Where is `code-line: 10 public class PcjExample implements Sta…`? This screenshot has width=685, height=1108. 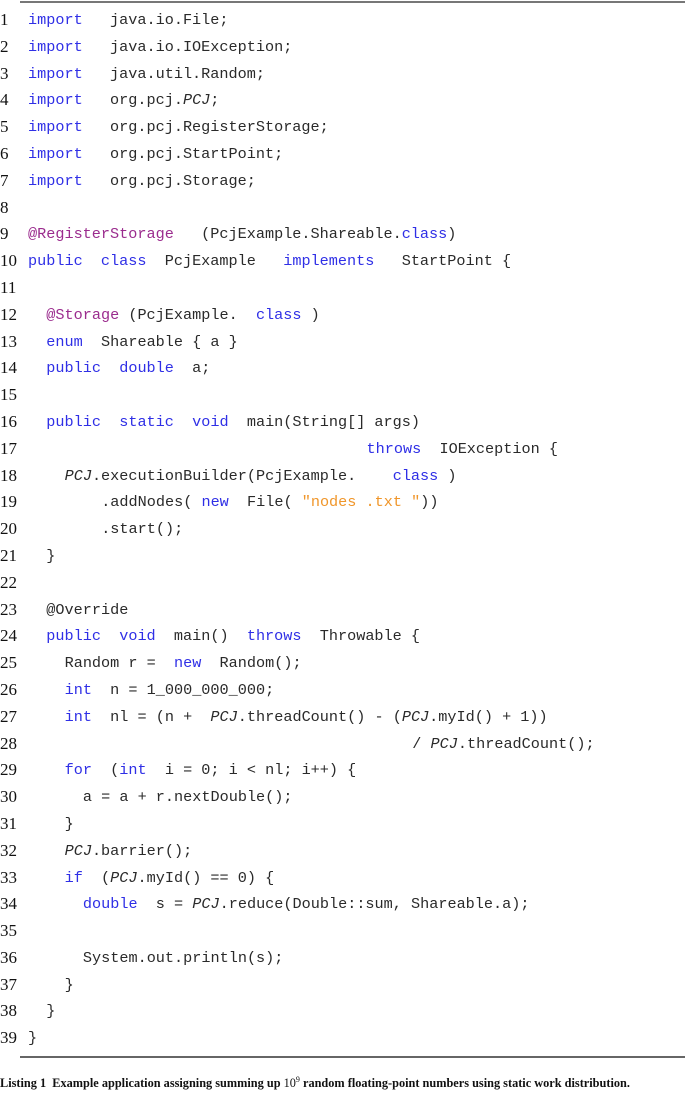
code-line: 10 public class PcjExample implements Sta… is located at coordinates (342, 261).